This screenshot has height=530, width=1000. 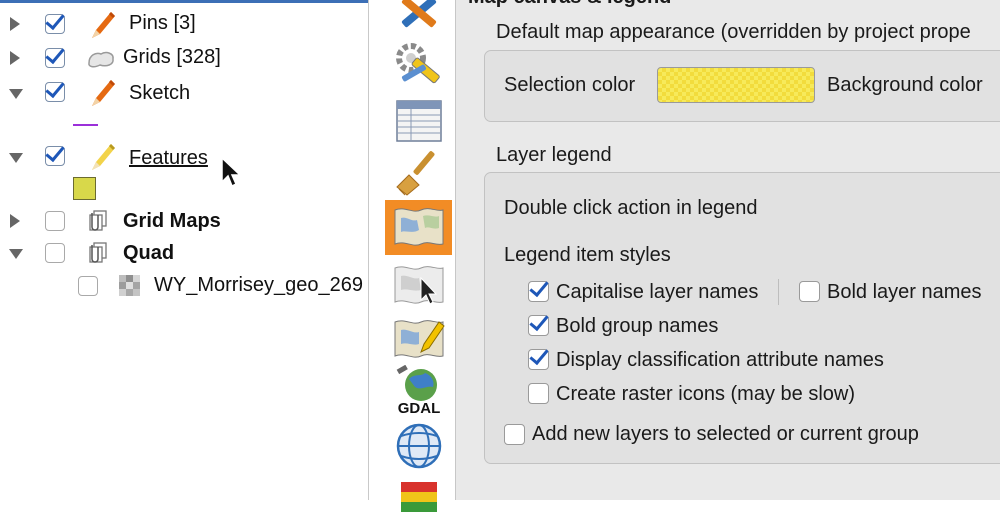 What do you see at coordinates (419, 66) in the screenshot?
I see `system-settings-icon` at bounding box center [419, 66].